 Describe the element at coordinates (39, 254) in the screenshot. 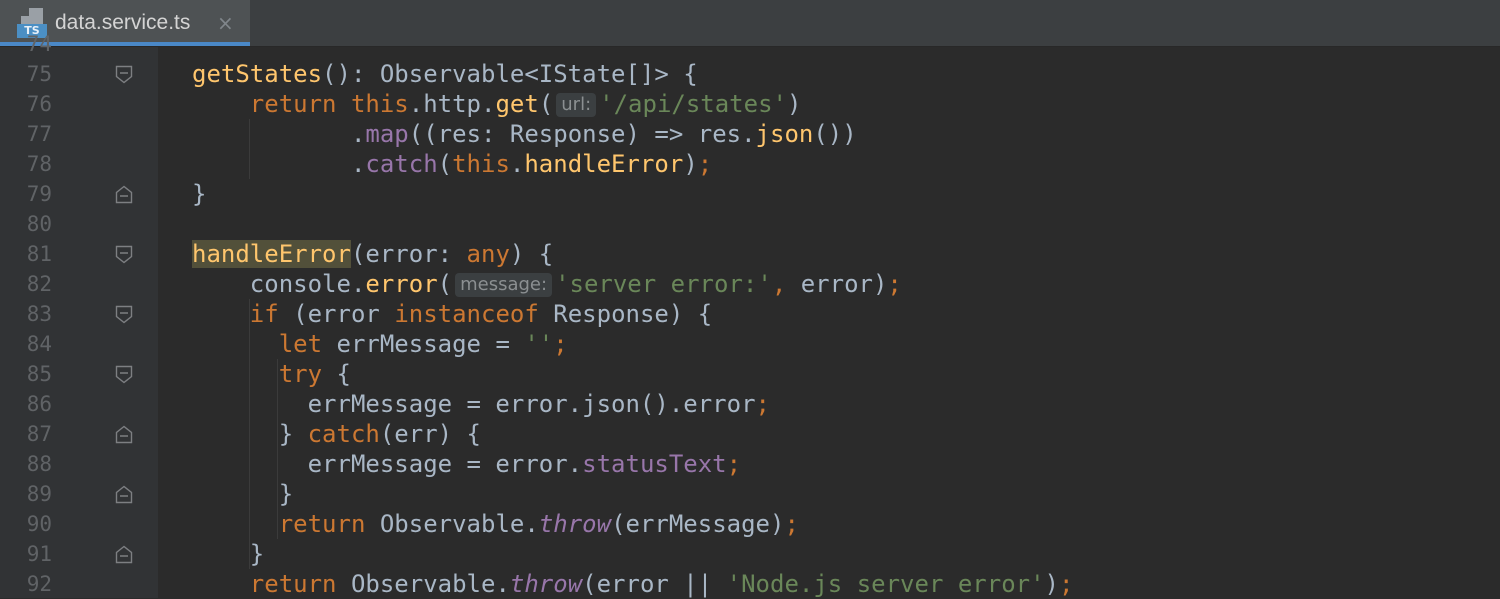

I see `line-number: 81` at that location.